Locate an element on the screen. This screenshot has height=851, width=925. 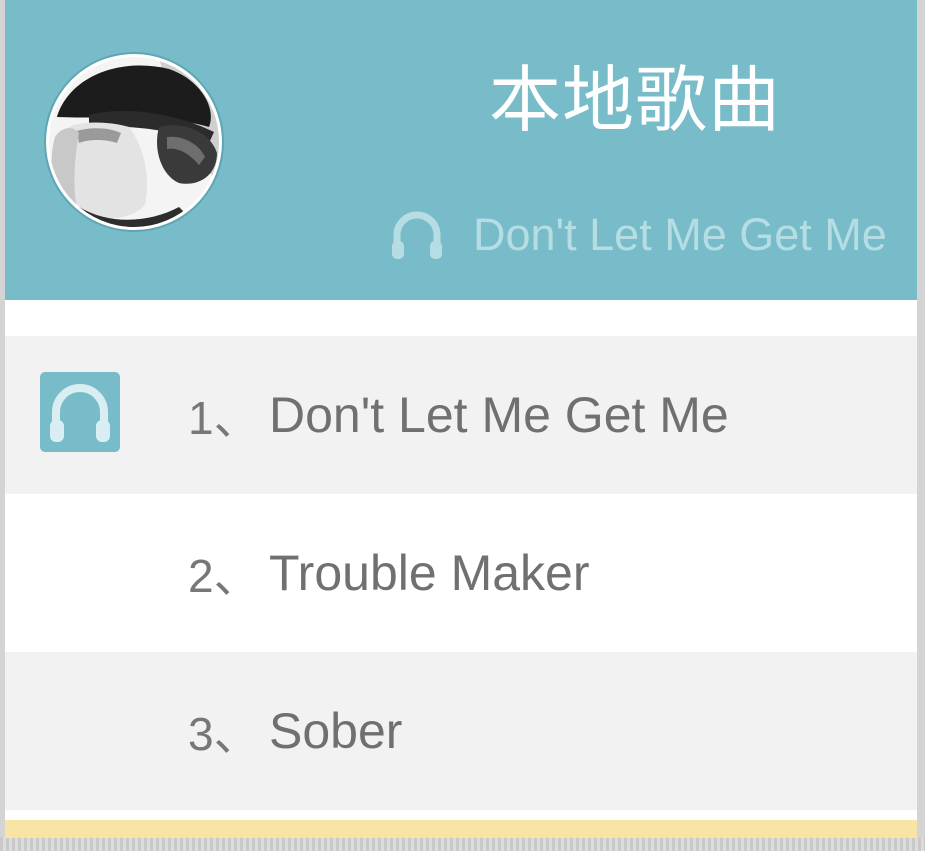
song-title: Trouble Maker is located at coordinates (429, 573).